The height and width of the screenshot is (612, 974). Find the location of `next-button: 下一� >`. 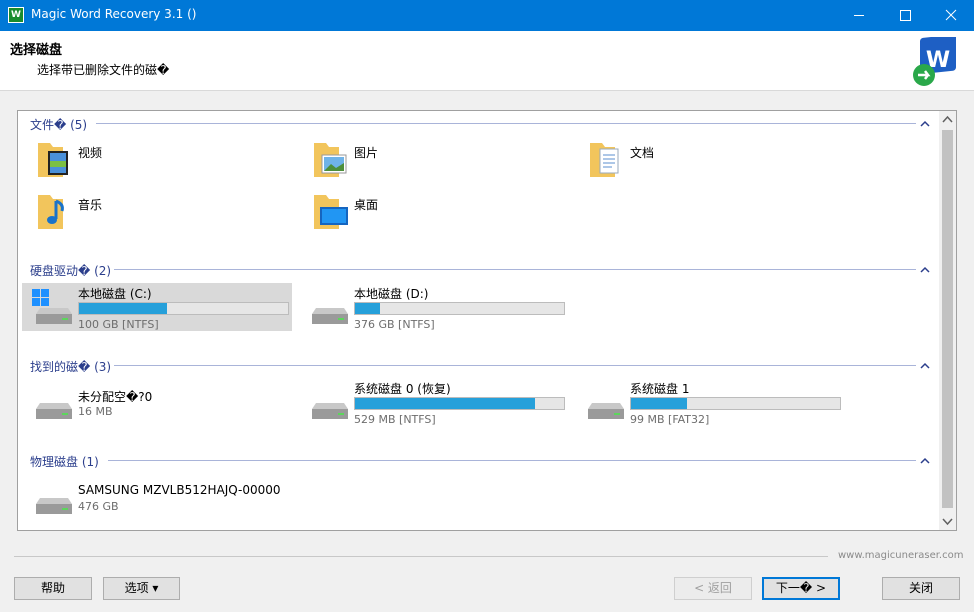

next-button: 下一� > is located at coordinates (801, 588).